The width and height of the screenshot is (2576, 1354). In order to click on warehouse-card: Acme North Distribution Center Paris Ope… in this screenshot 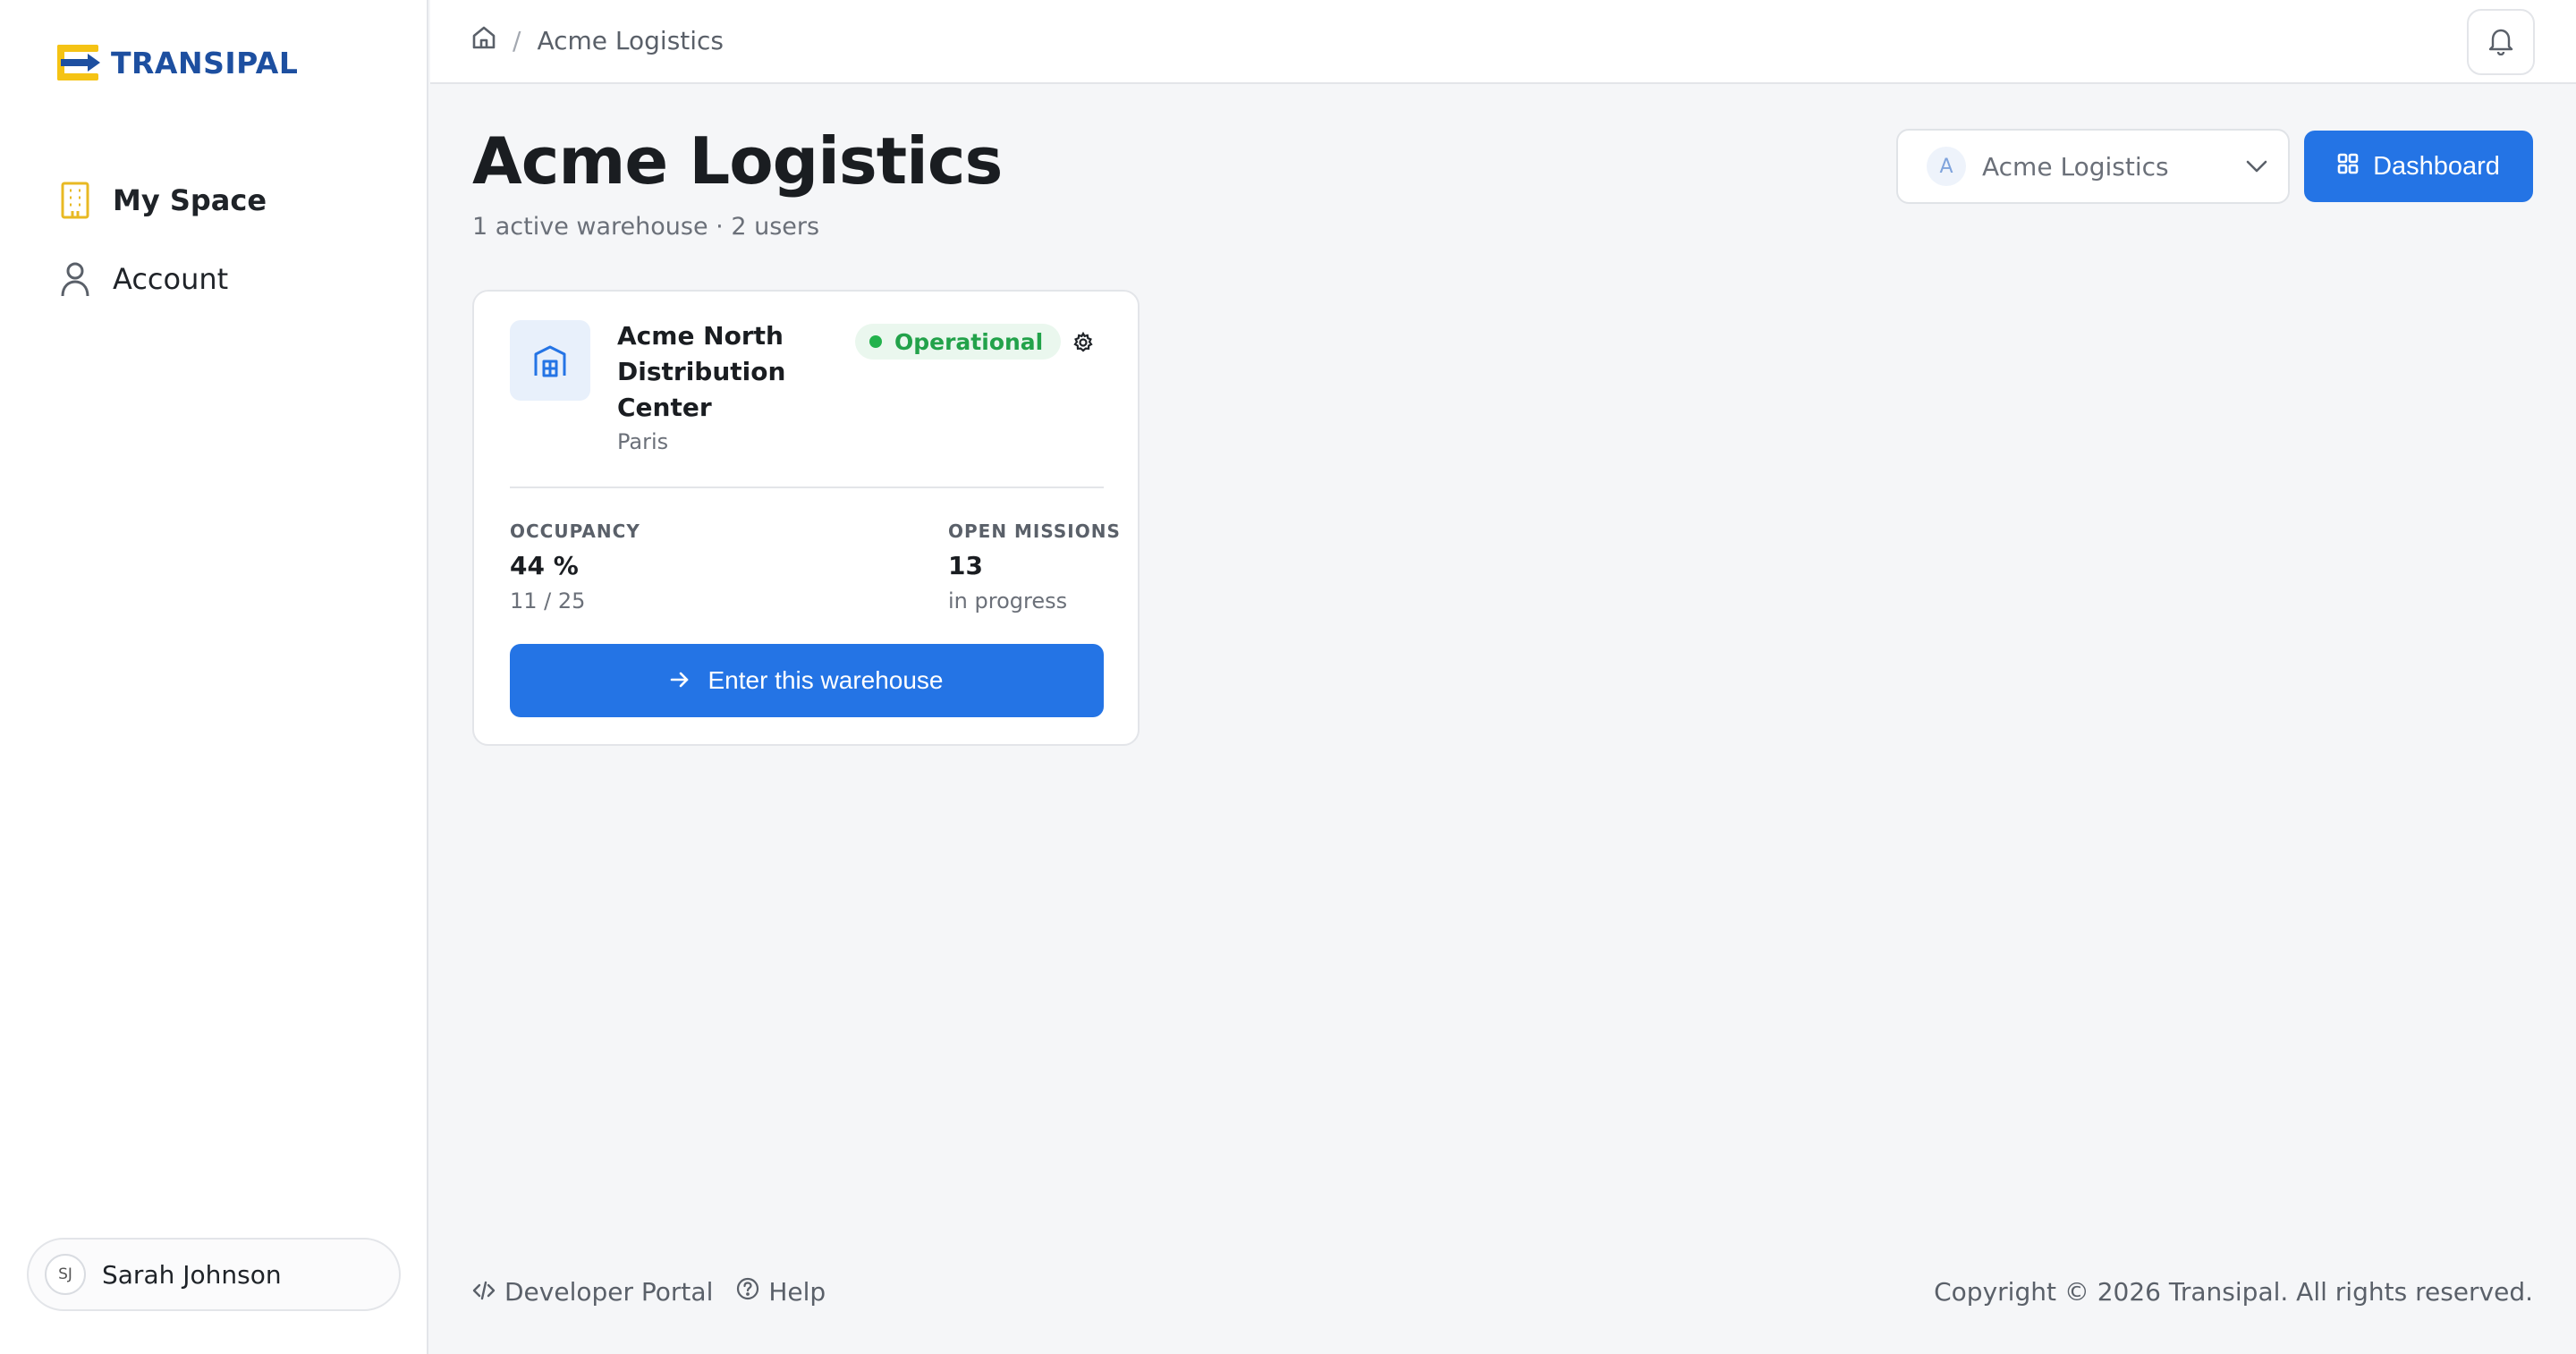, I will do `click(806, 518)`.